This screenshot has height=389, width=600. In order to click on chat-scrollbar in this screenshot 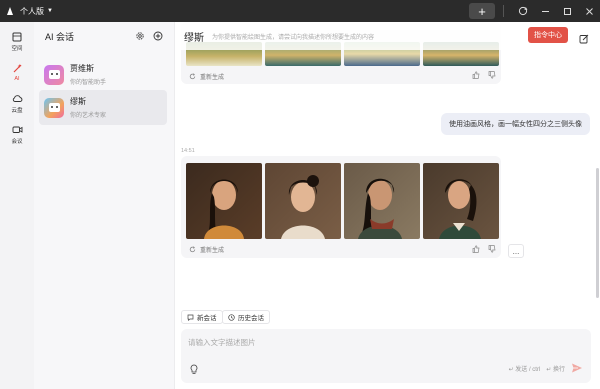, I will do `click(597, 185)`.